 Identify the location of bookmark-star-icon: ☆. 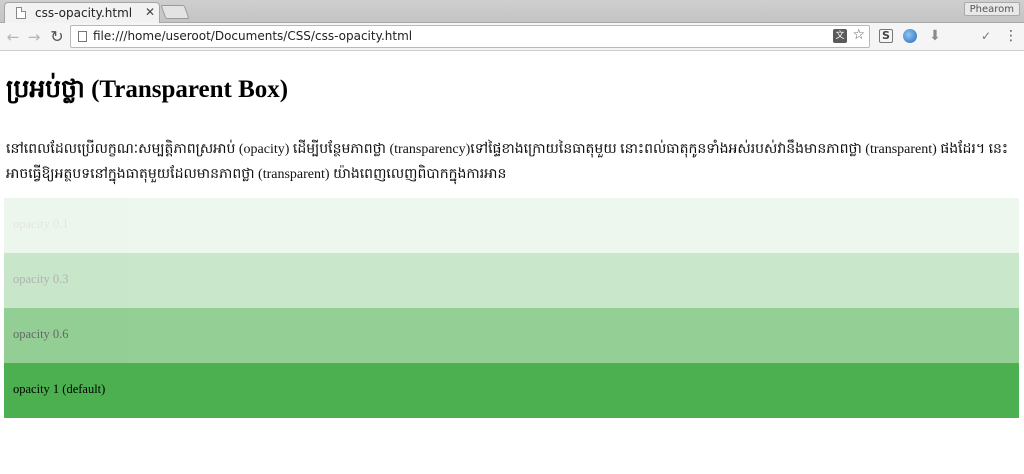
(858, 35).